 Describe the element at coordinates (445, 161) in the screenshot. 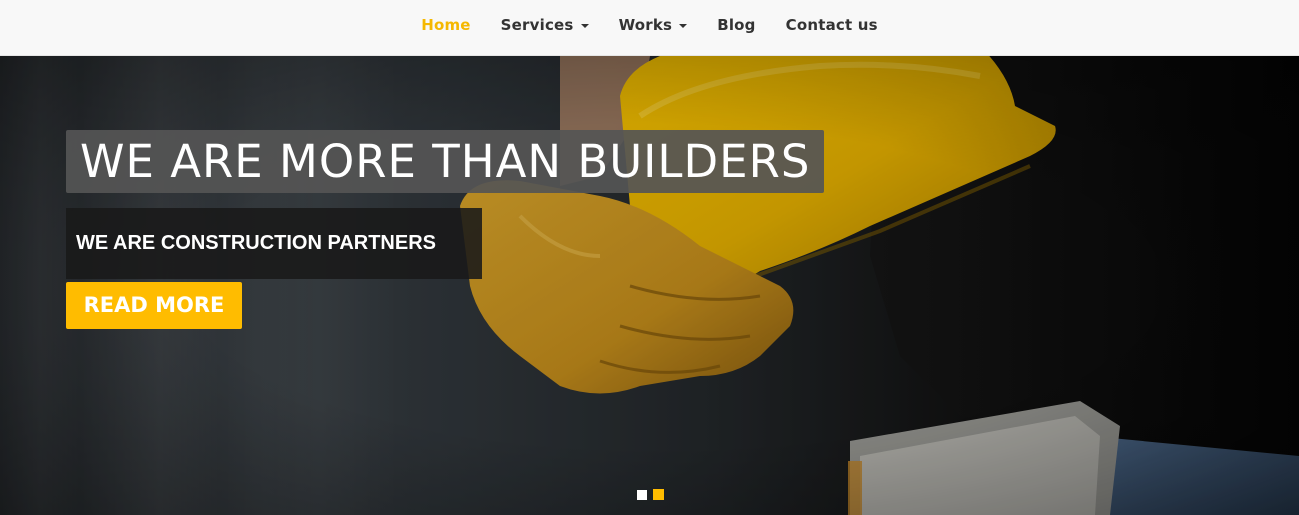

I see `hero-headline: WE ARE MORE THAN BUILDERS` at that location.